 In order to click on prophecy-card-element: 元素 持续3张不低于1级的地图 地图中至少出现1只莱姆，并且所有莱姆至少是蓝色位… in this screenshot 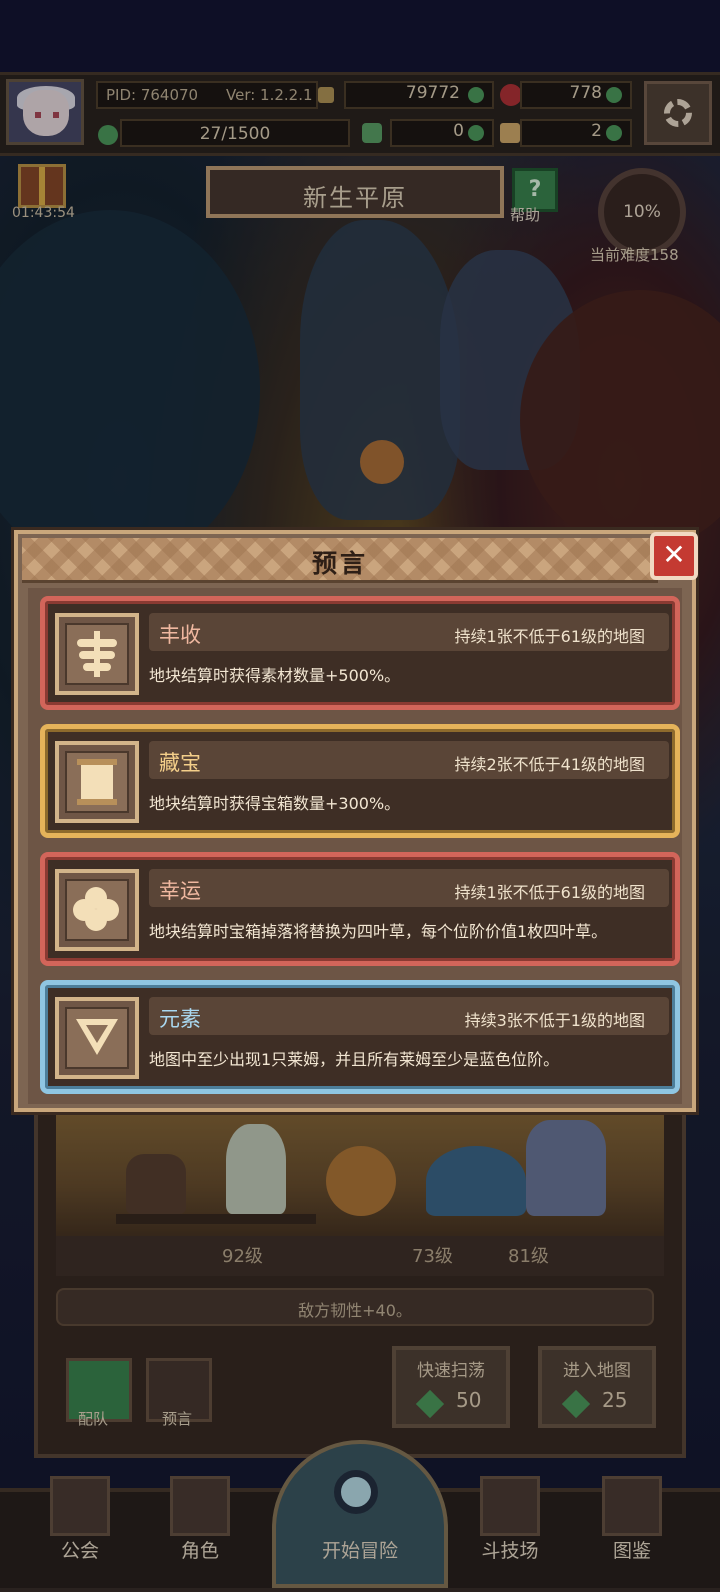, I will do `click(360, 1037)`.